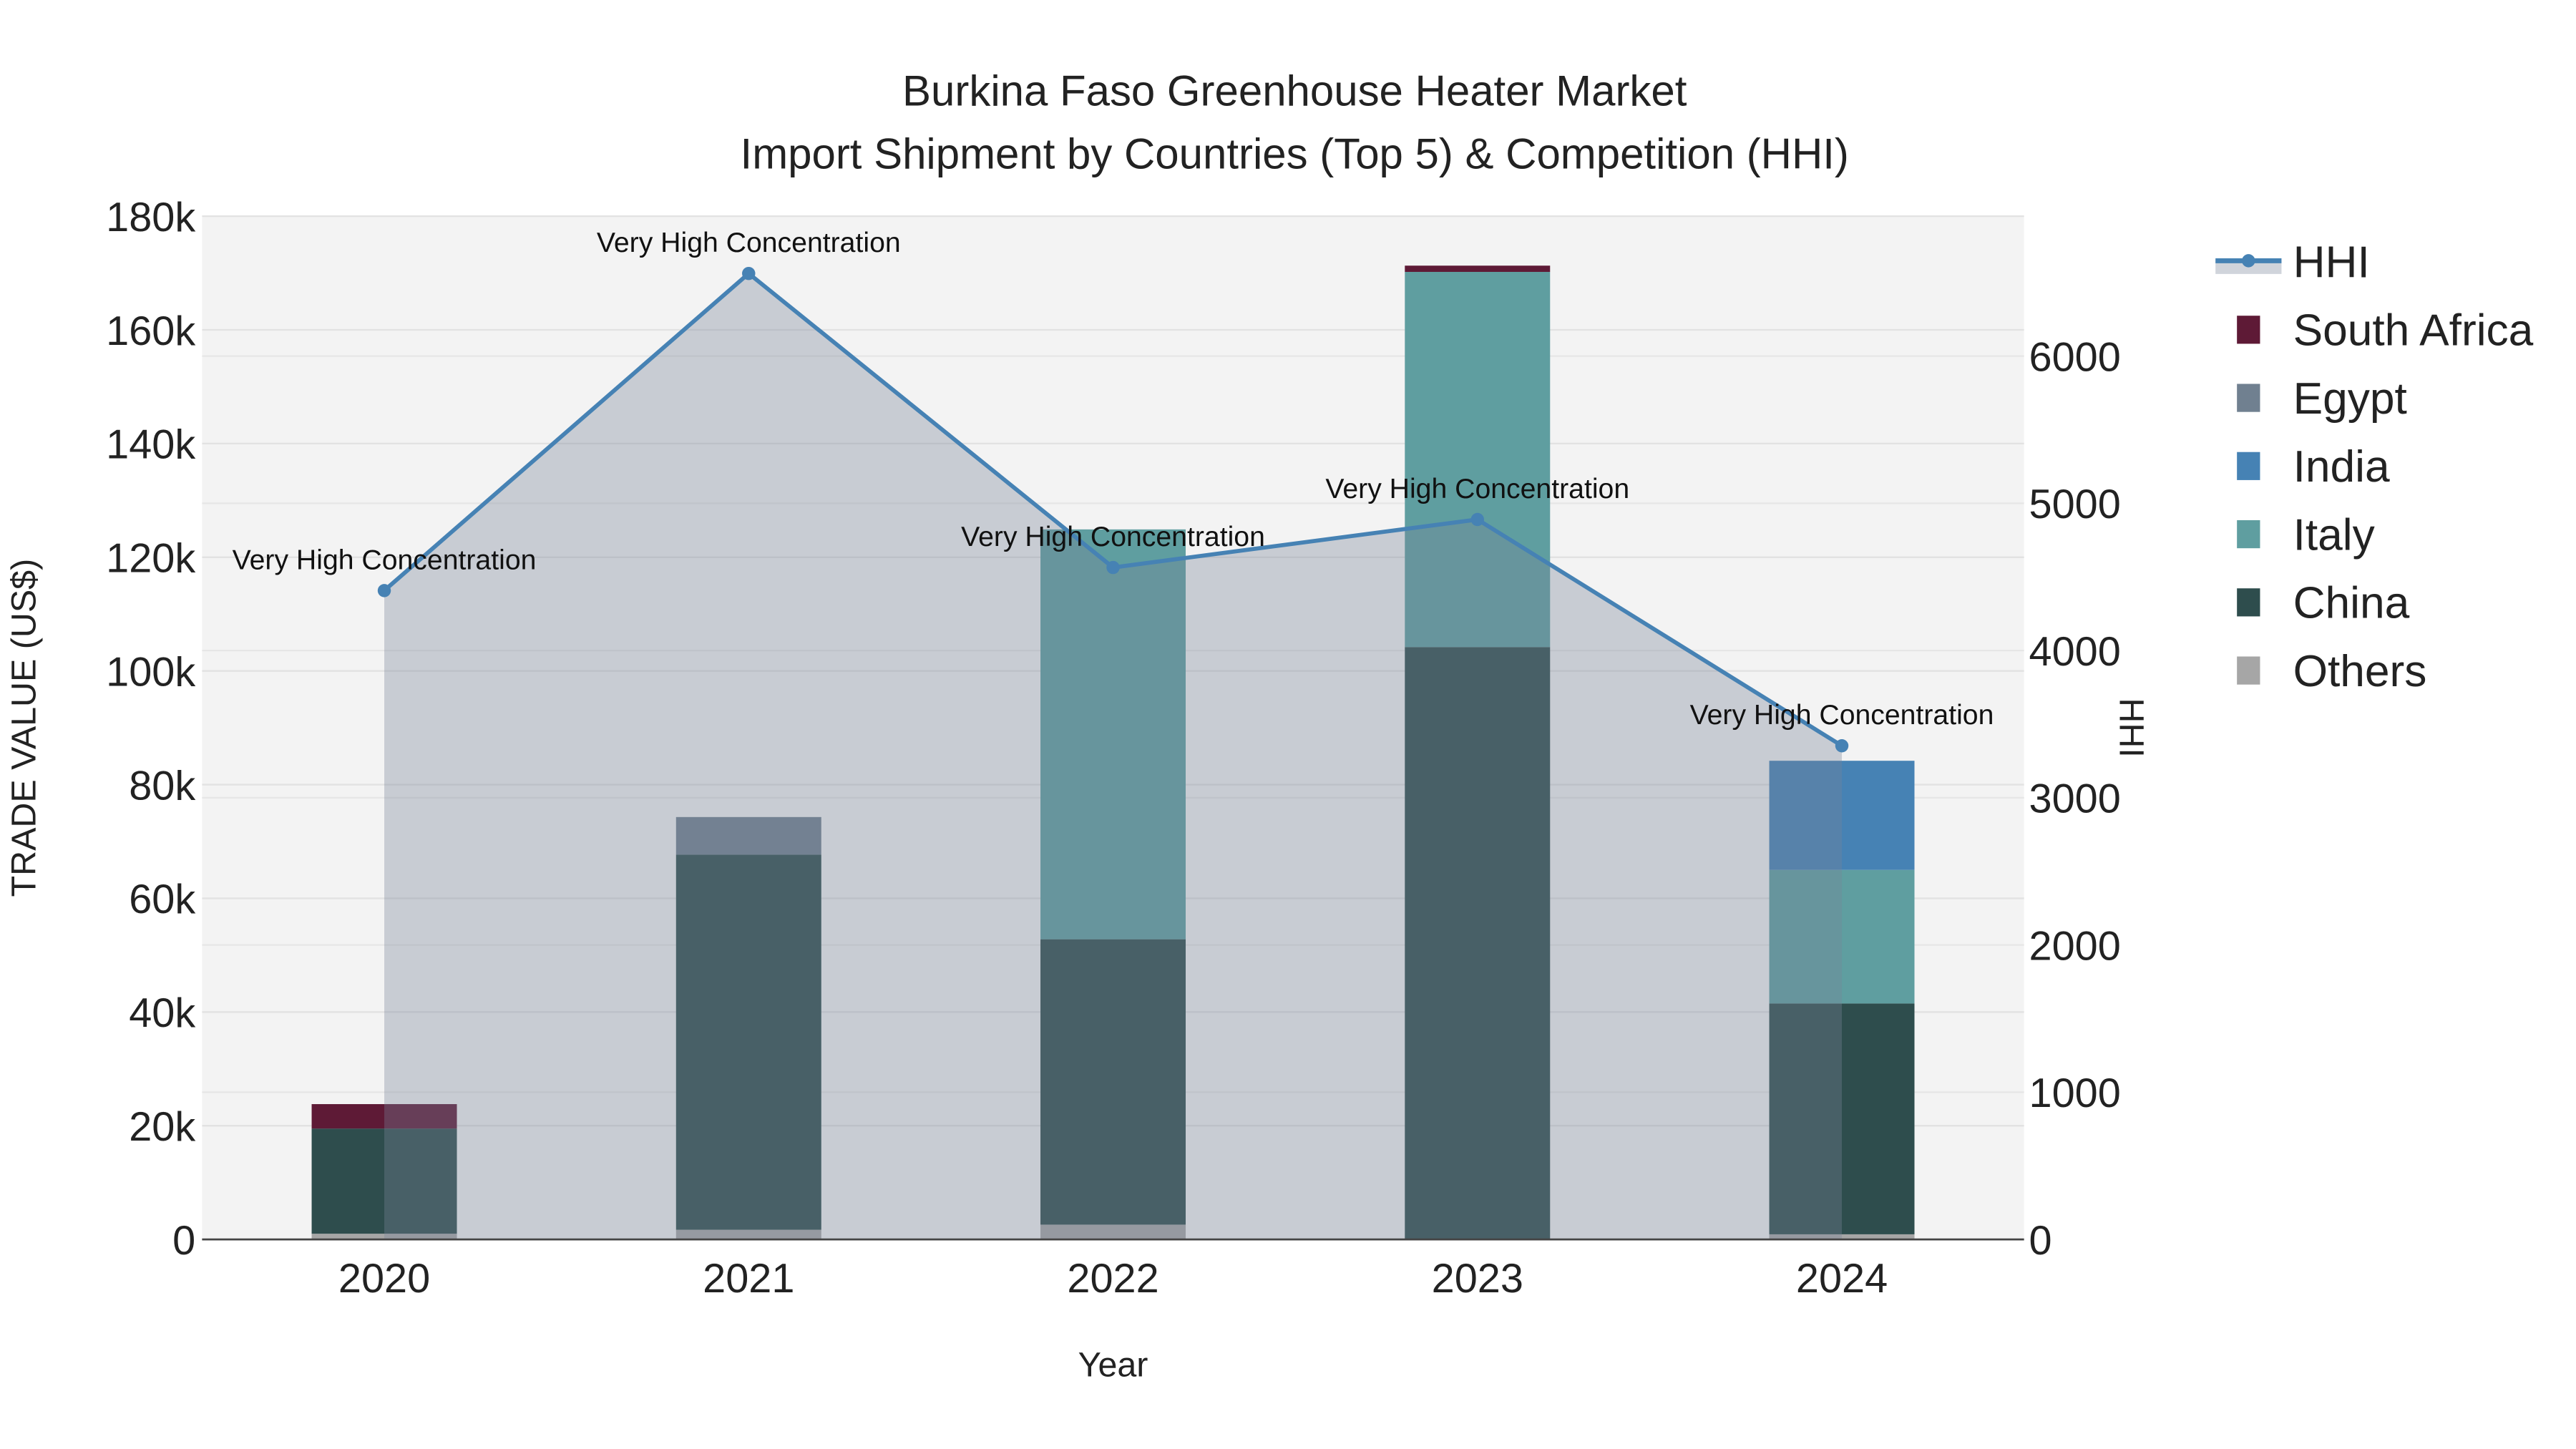 Image resolution: width=2576 pixels, height=1449 pixels. What do you see at coordinates (1478, 268) in the screenshot?
I see `bar-south-africa` at bounding box center [1478, 268].